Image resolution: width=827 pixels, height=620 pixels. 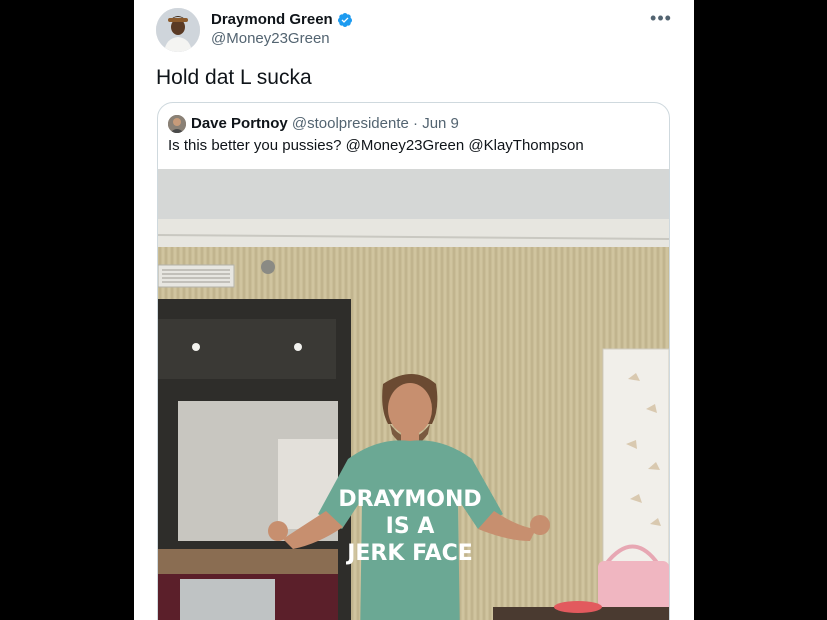 I want to click on avatar-image, so click(x=178, y=30).